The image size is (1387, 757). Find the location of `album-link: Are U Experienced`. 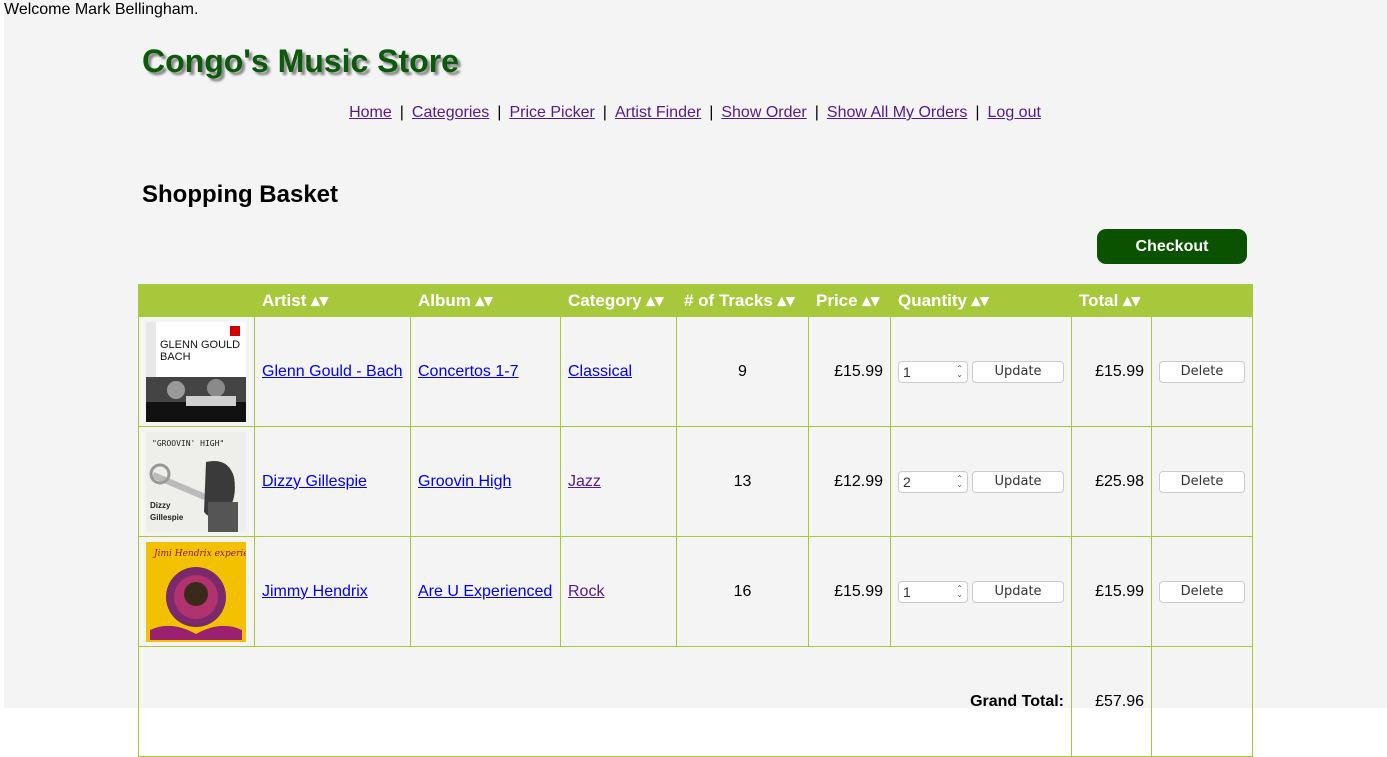

album-link: Are U Experienced is located at coordinates (485, 591).